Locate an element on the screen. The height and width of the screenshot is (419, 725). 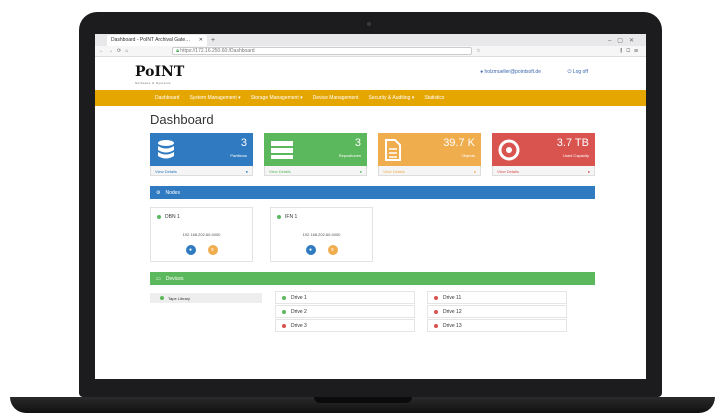
card-top: 3 Repositories is located at coordinates (315, 149).